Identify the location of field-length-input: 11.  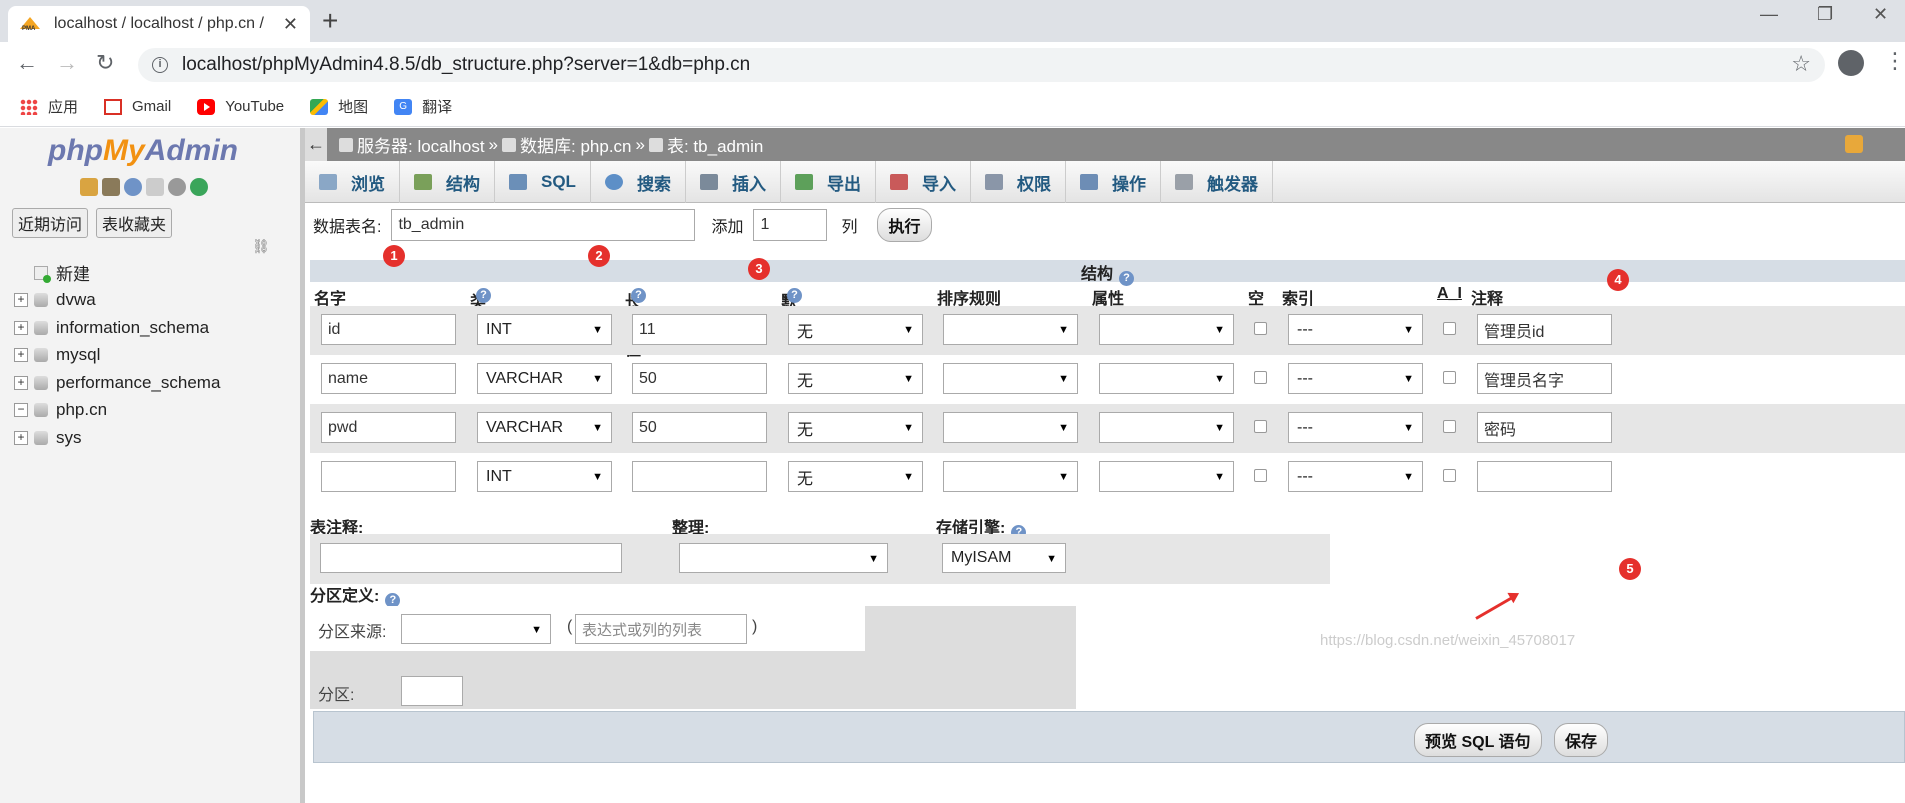
(699, 329).